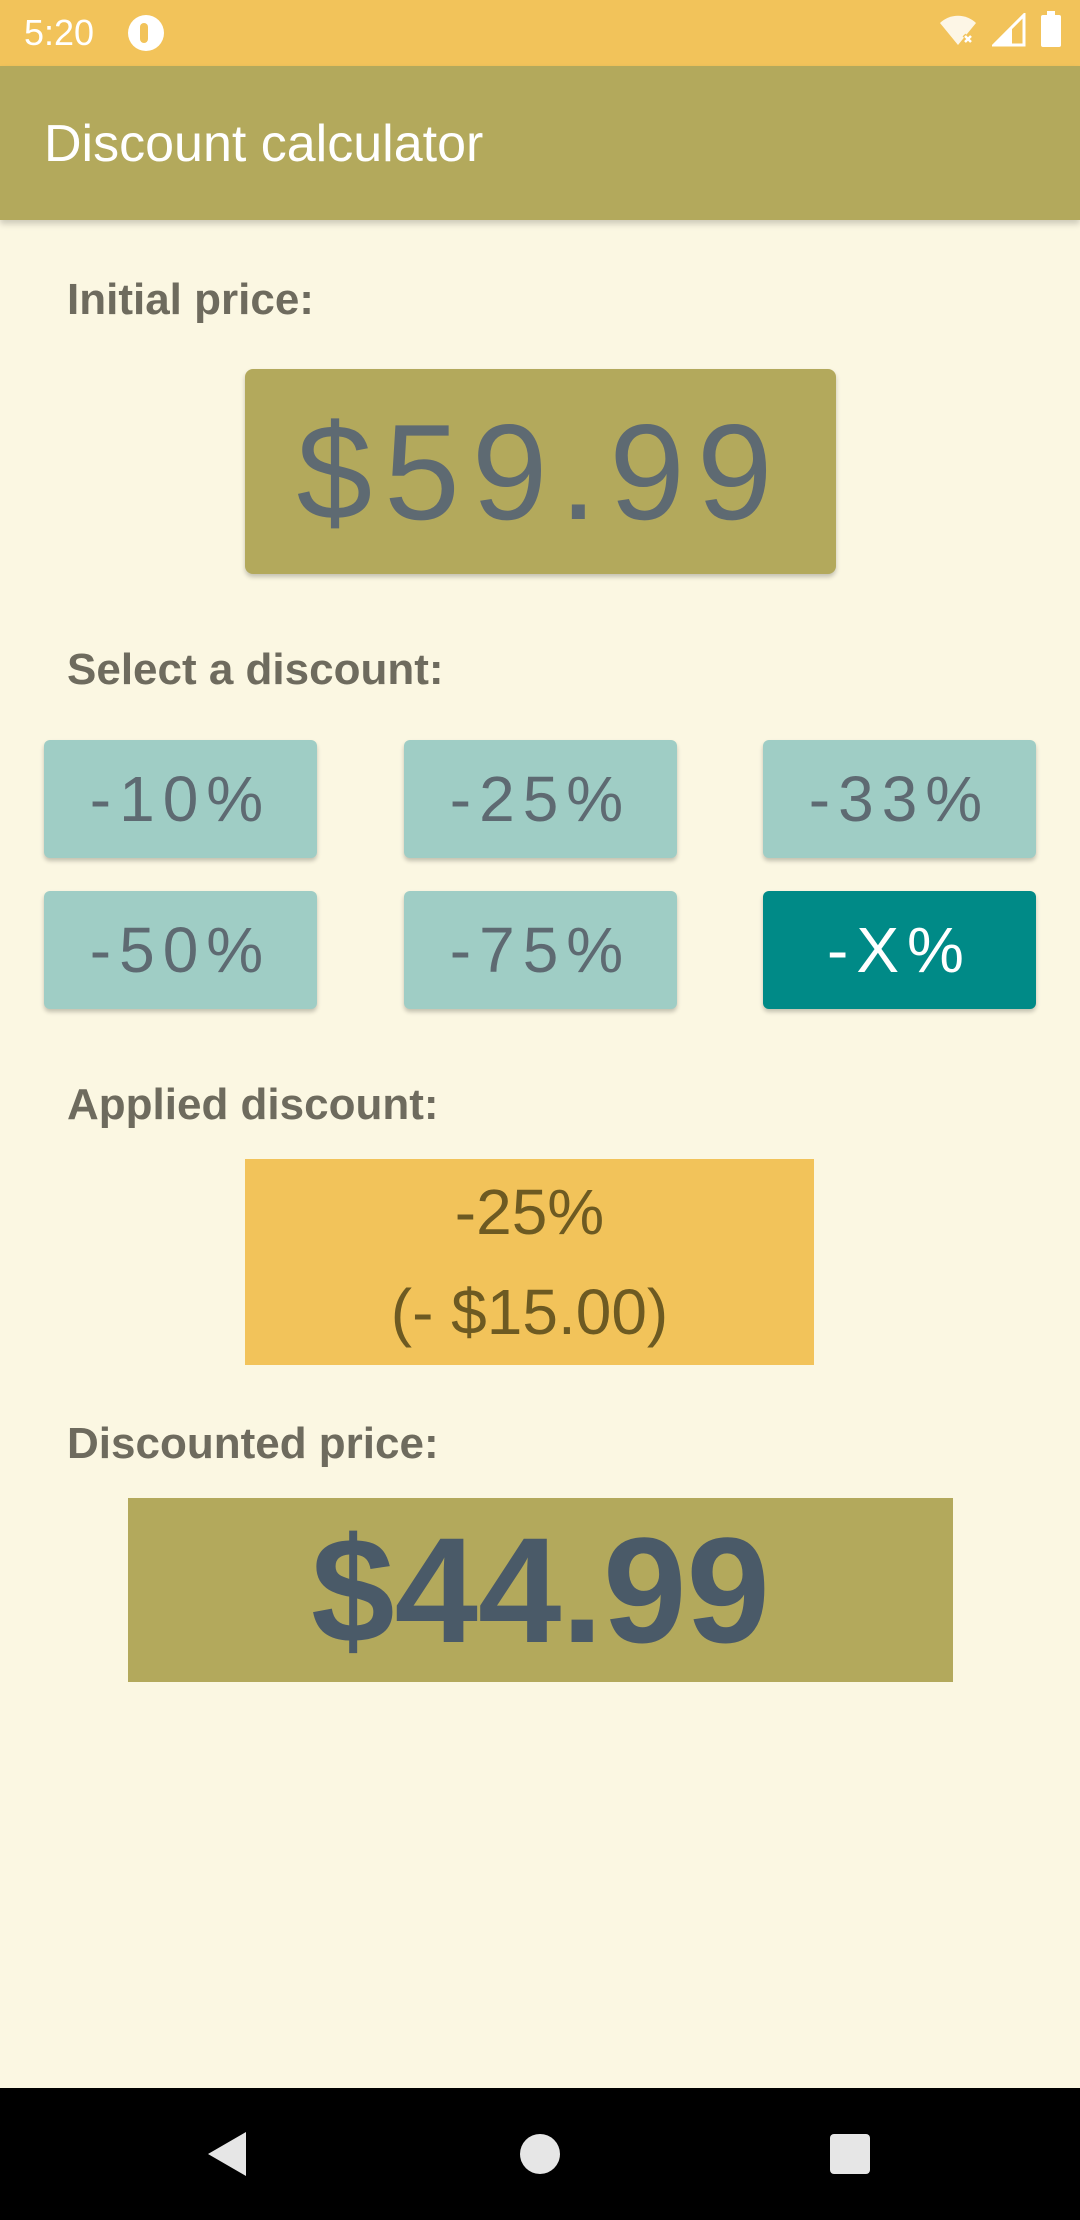  I want to click on battery-icon, so click(1051, 31).